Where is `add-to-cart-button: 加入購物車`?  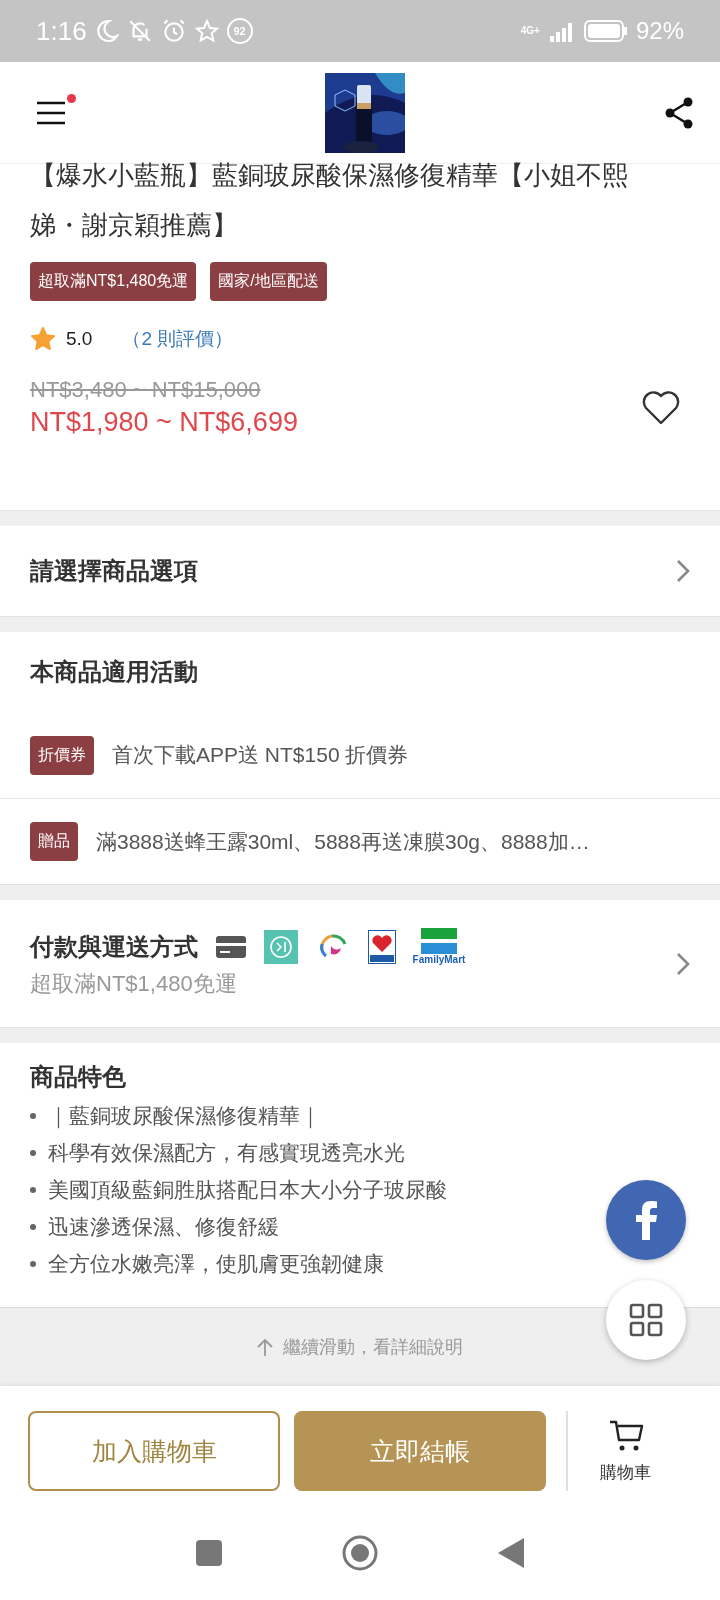
add-to-cart-button: 加入購物車 is located at coordinates (154, 1451).